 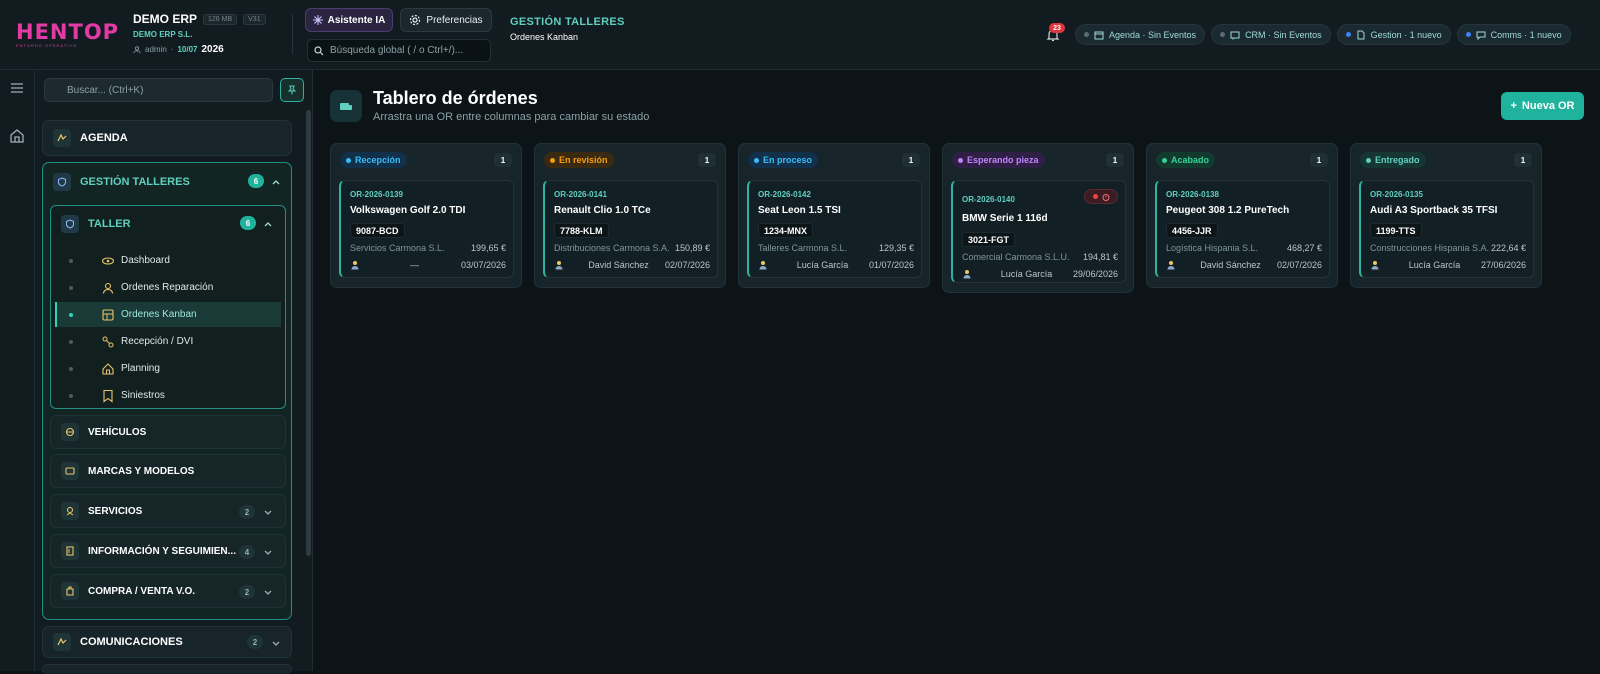 I want to click on order-code: OR-2026-0141, so click(x=580, y=194).